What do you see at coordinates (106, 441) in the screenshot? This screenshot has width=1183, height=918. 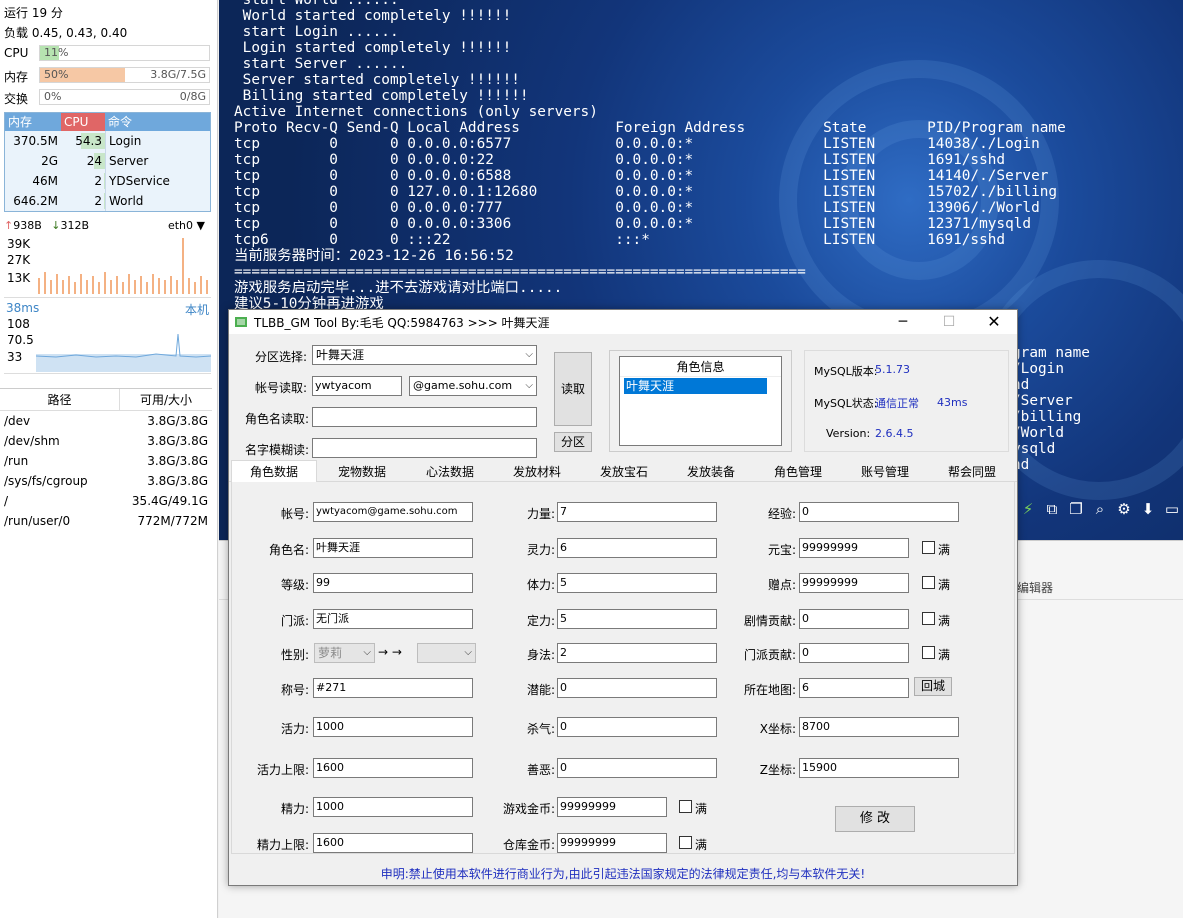 I see `table-row: /dev/shm 3.8G/3.8G` at bounding box center [106, 441].